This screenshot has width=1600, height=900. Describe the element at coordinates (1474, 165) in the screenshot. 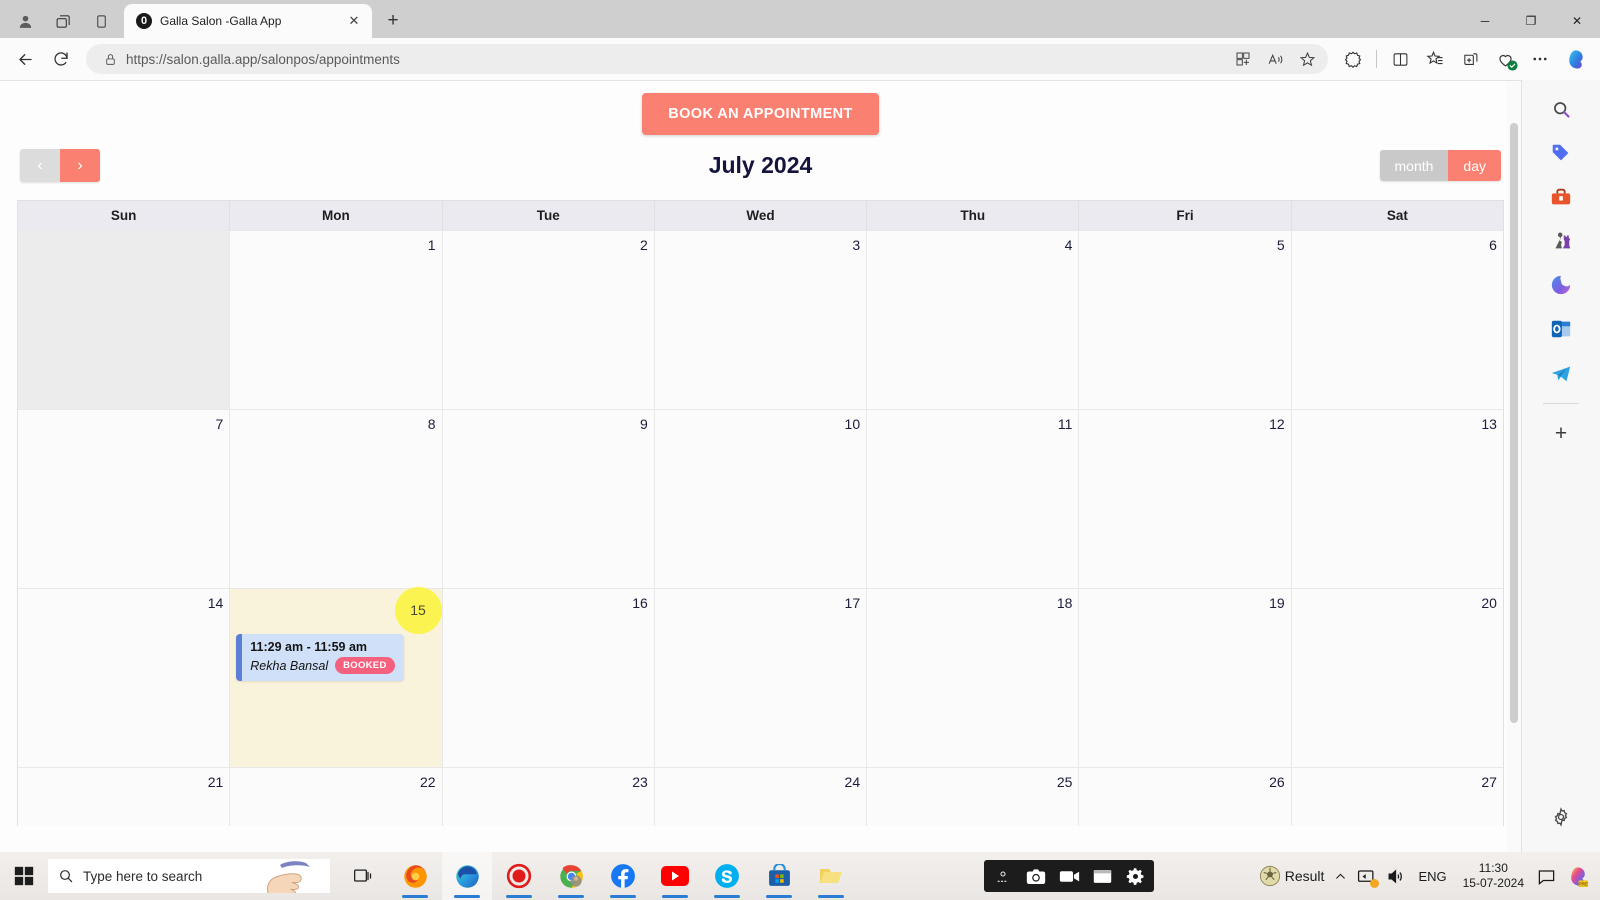

I see `view-day-button: day` at that location.